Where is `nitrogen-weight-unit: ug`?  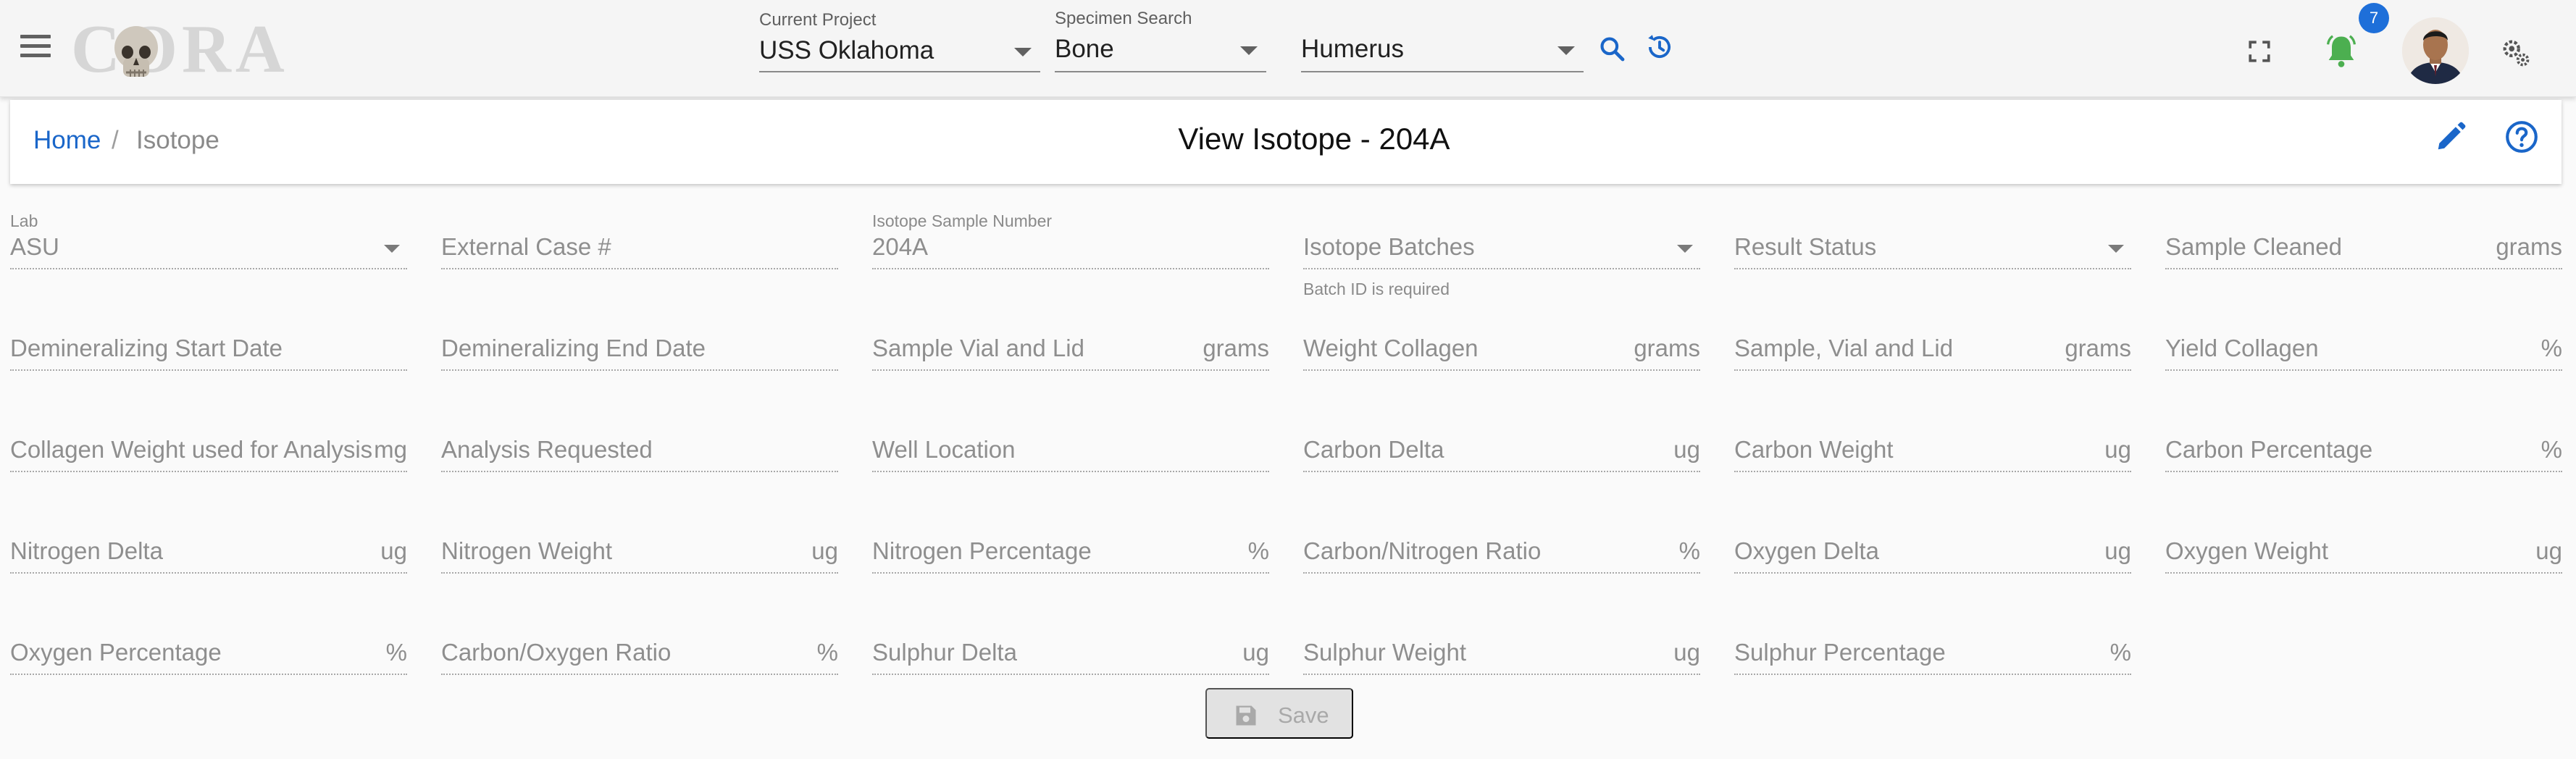 nitrogen-weight-unit: ug is located at coordinates (824, 551).